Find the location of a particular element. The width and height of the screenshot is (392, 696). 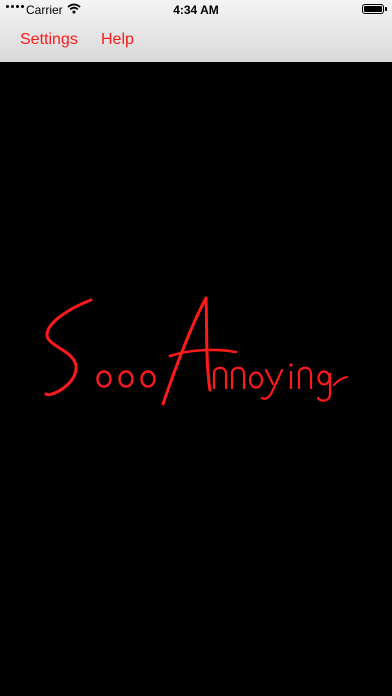

status-time: 4:34 AM is located at coordinates (196, 10).